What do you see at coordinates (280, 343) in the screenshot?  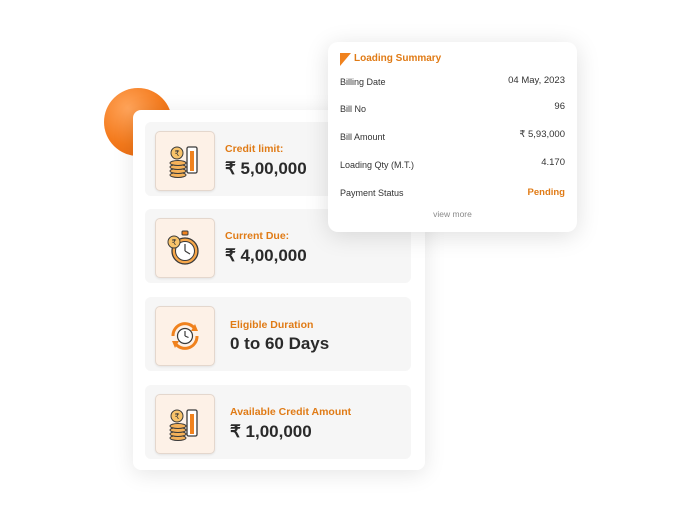 I see `eligible-duration-value: 0 to 60 Days` at bounding box center [280, 343].